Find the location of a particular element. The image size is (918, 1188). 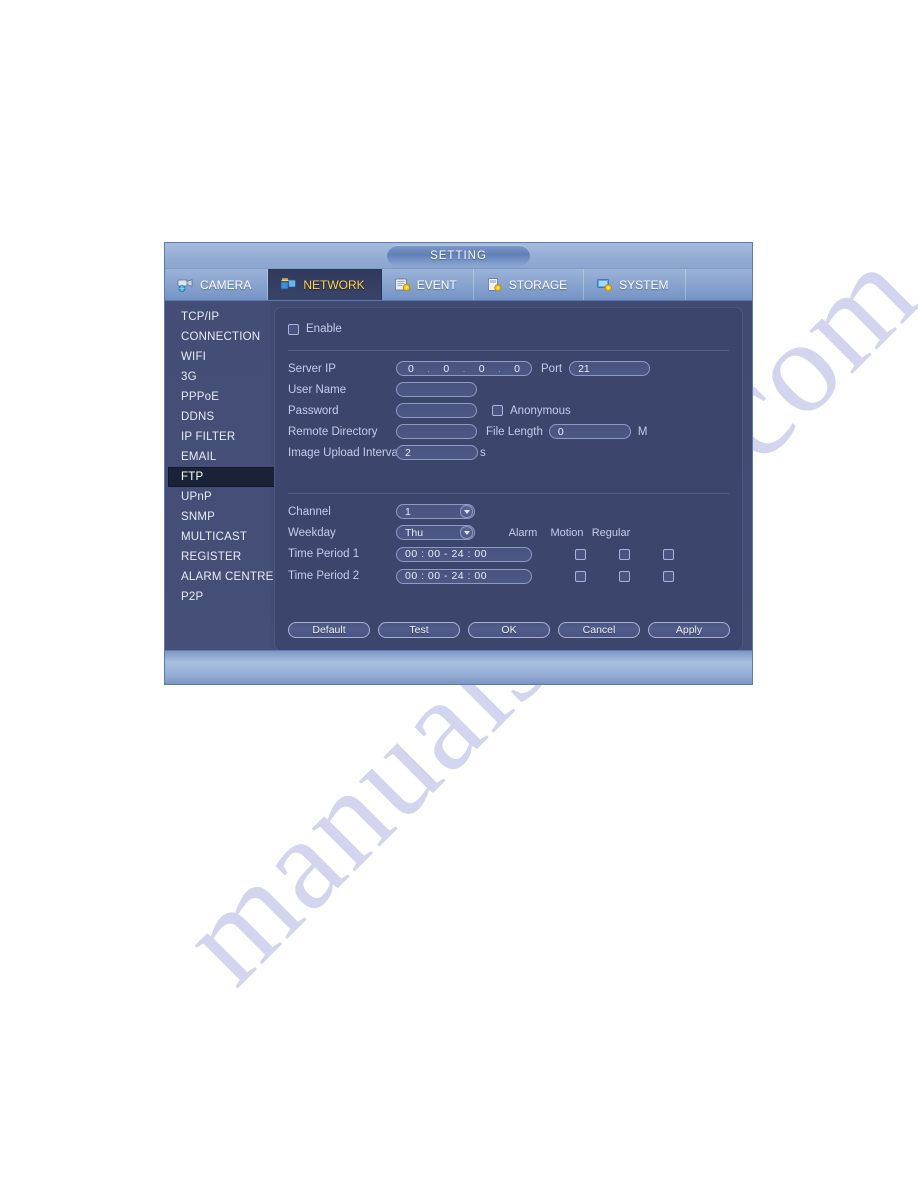

channel-select: 1 is located at coordinates (435, 511).